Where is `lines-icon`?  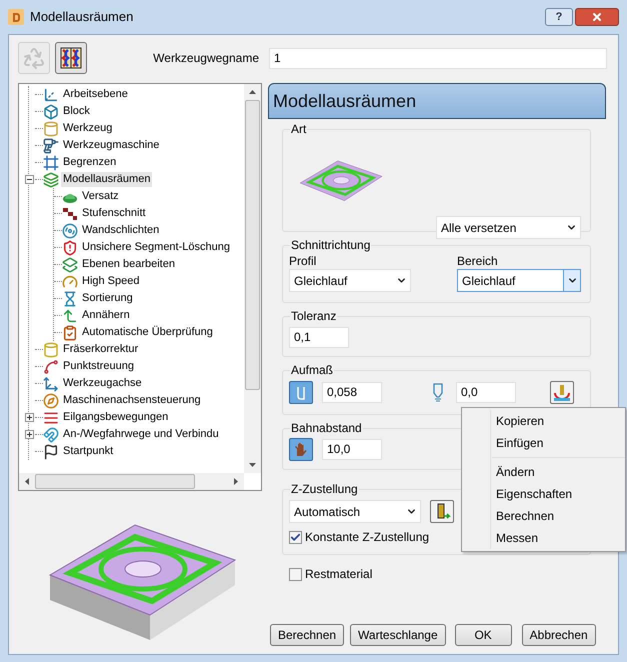
lines-icon is located at coordinates (51, 418).